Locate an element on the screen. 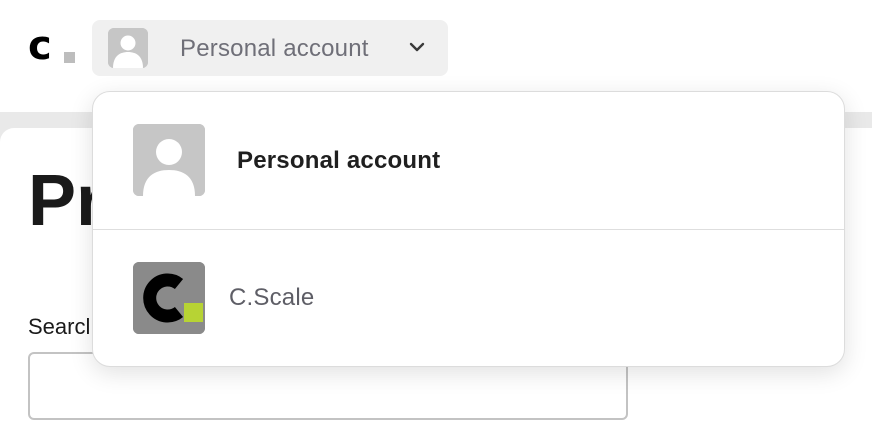 The width and height of the screenshot is (872, 438). account-switcher-label: Personal account is located at coordinates (274, 48).